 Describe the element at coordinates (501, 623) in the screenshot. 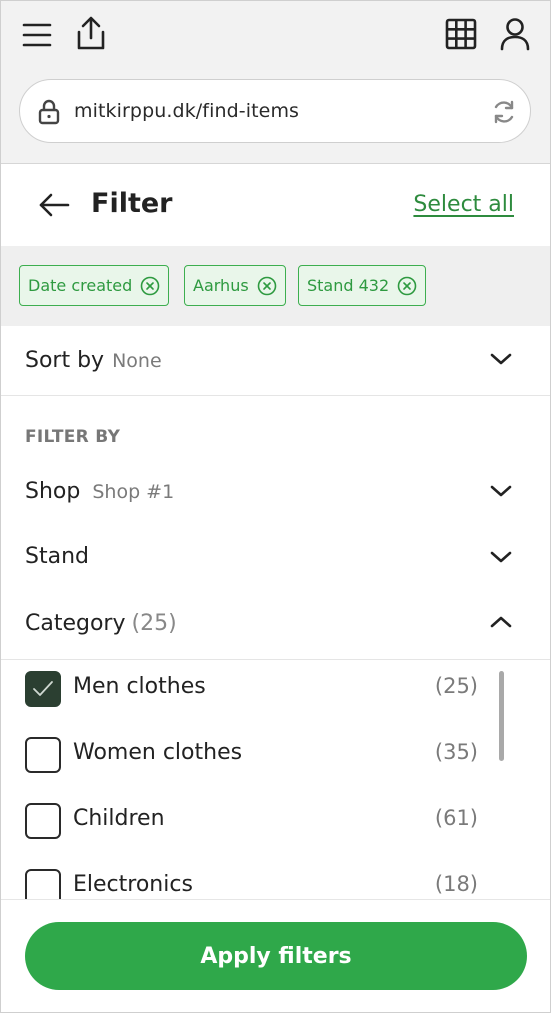

I see `chevron-up-icon` at that location.